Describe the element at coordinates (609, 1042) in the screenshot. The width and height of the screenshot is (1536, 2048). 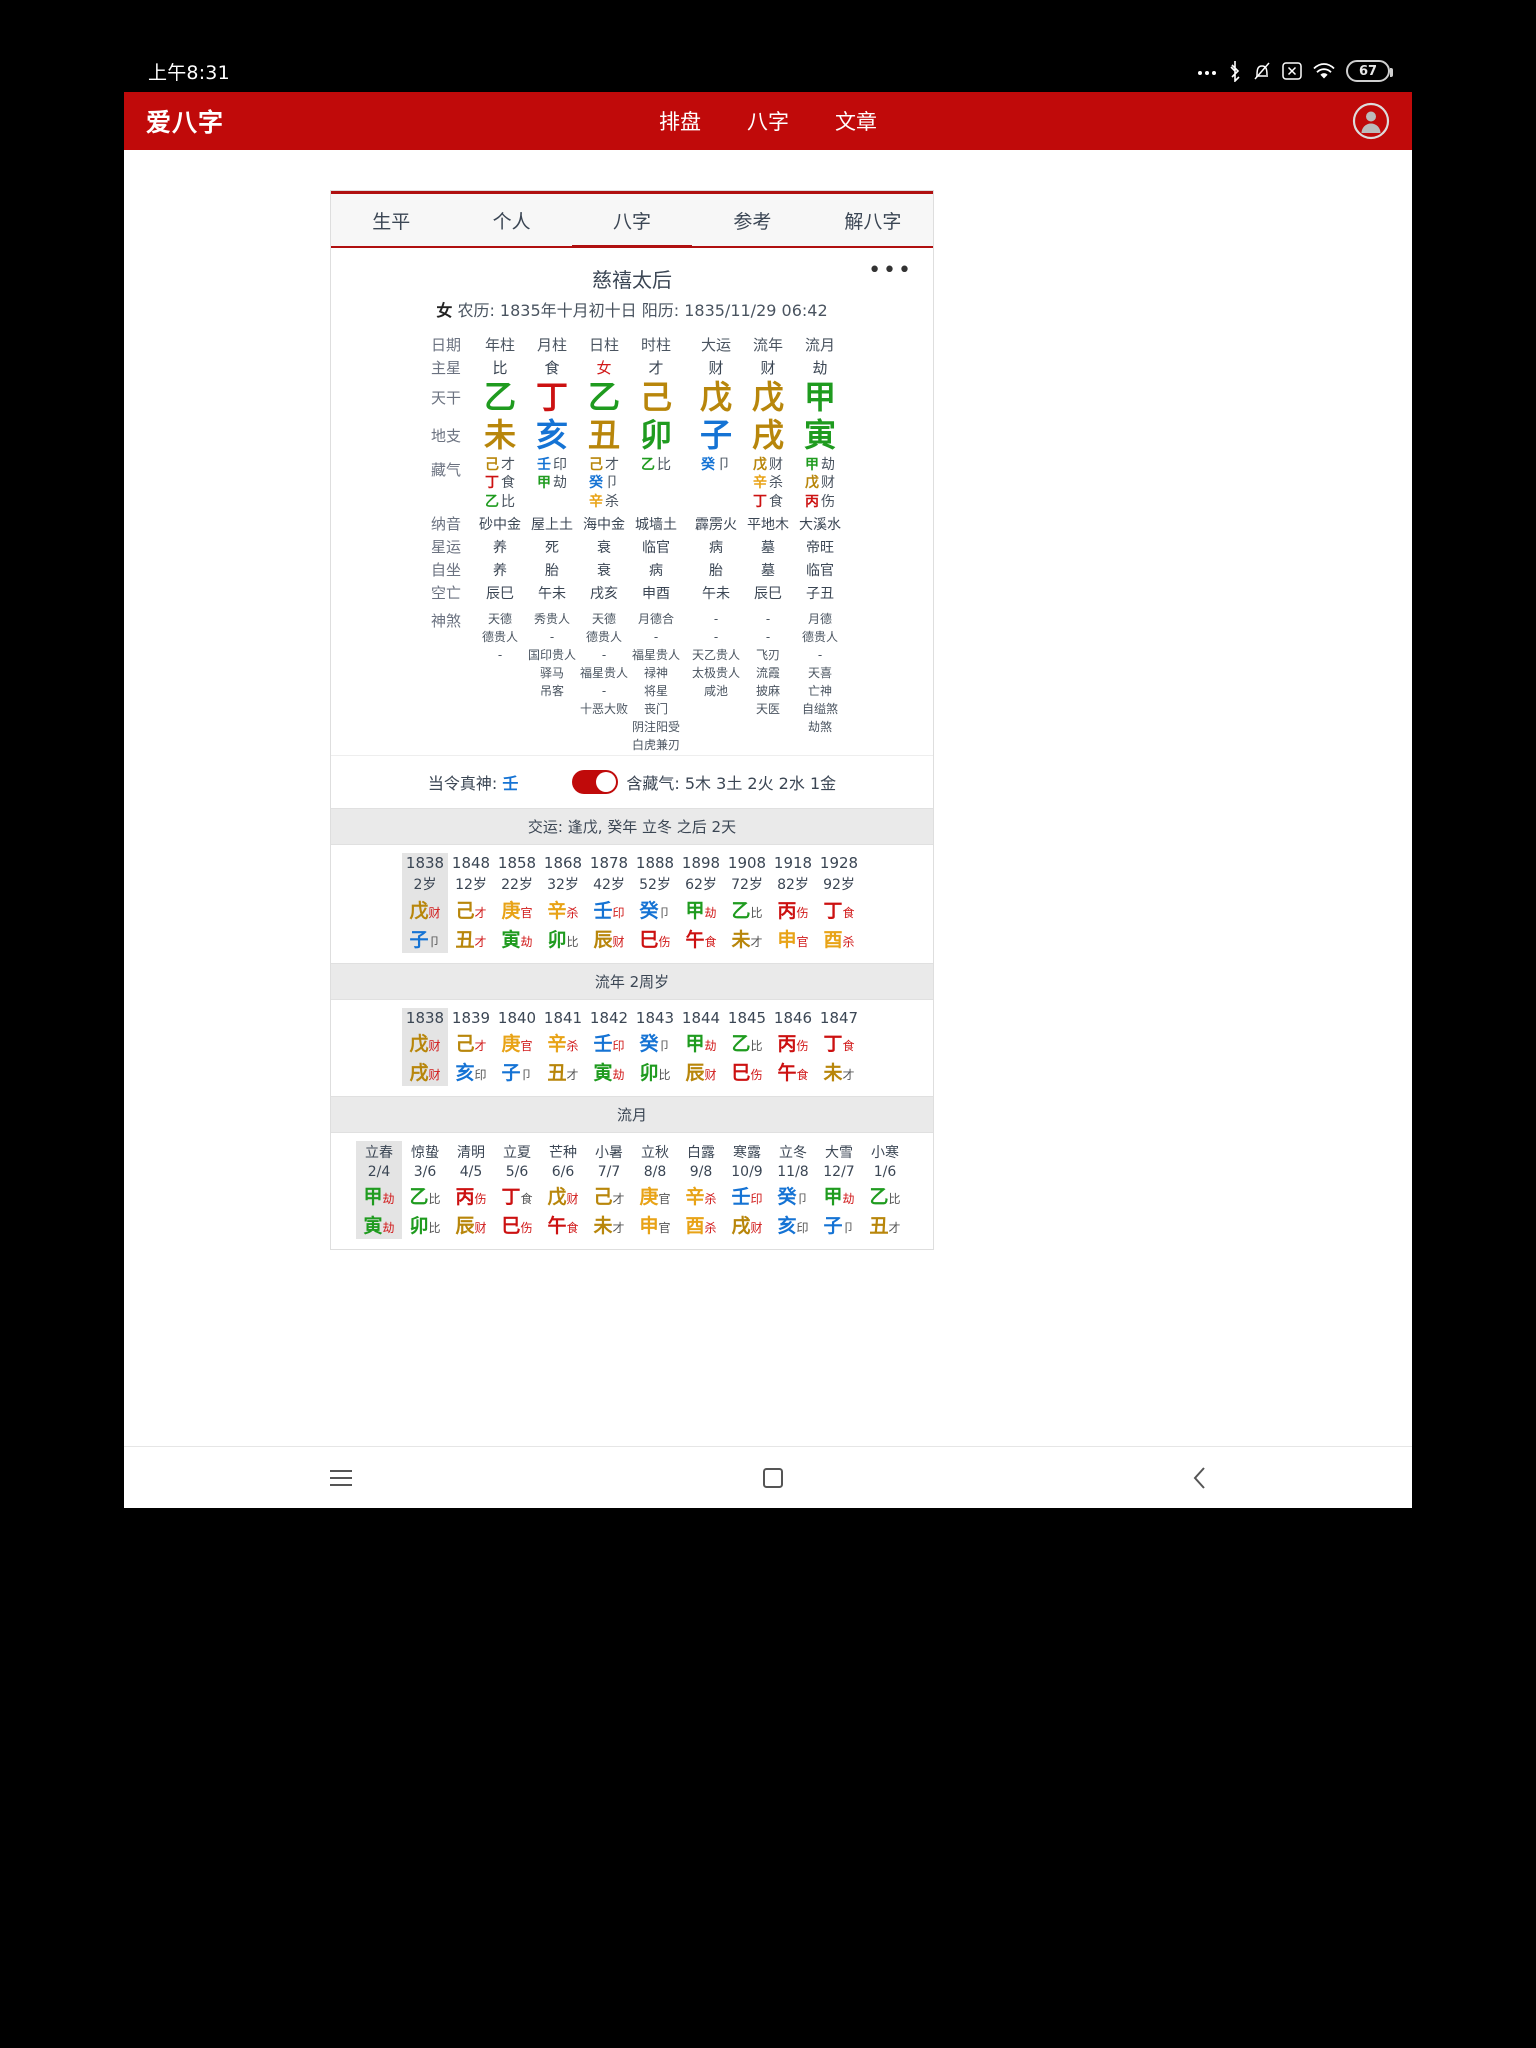
I see `liunian-gan-cell: 壬印` at that location.